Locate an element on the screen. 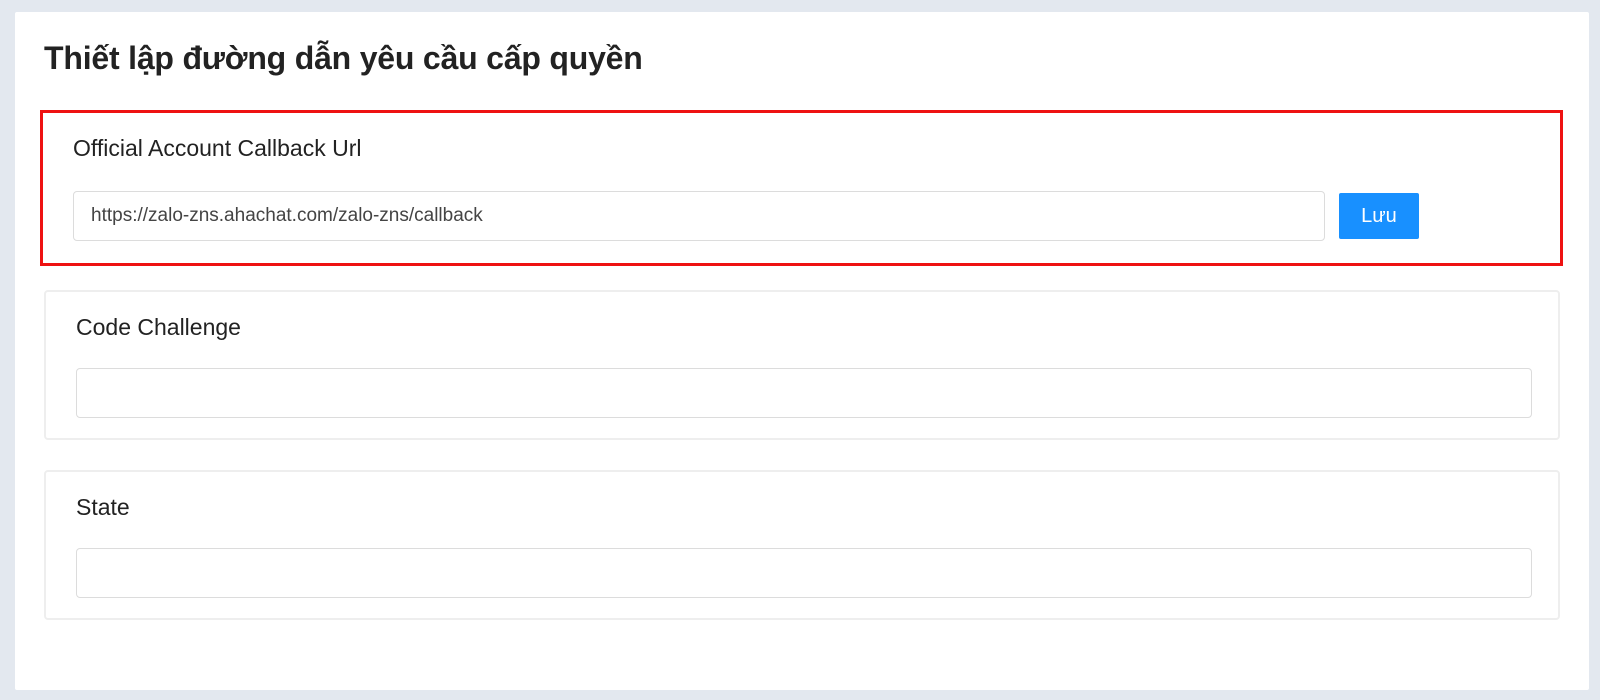 The width and height of the screenshot is (1600, 700). callback-url-label: Official Account Callback Url is located at coordinates (217, 148).